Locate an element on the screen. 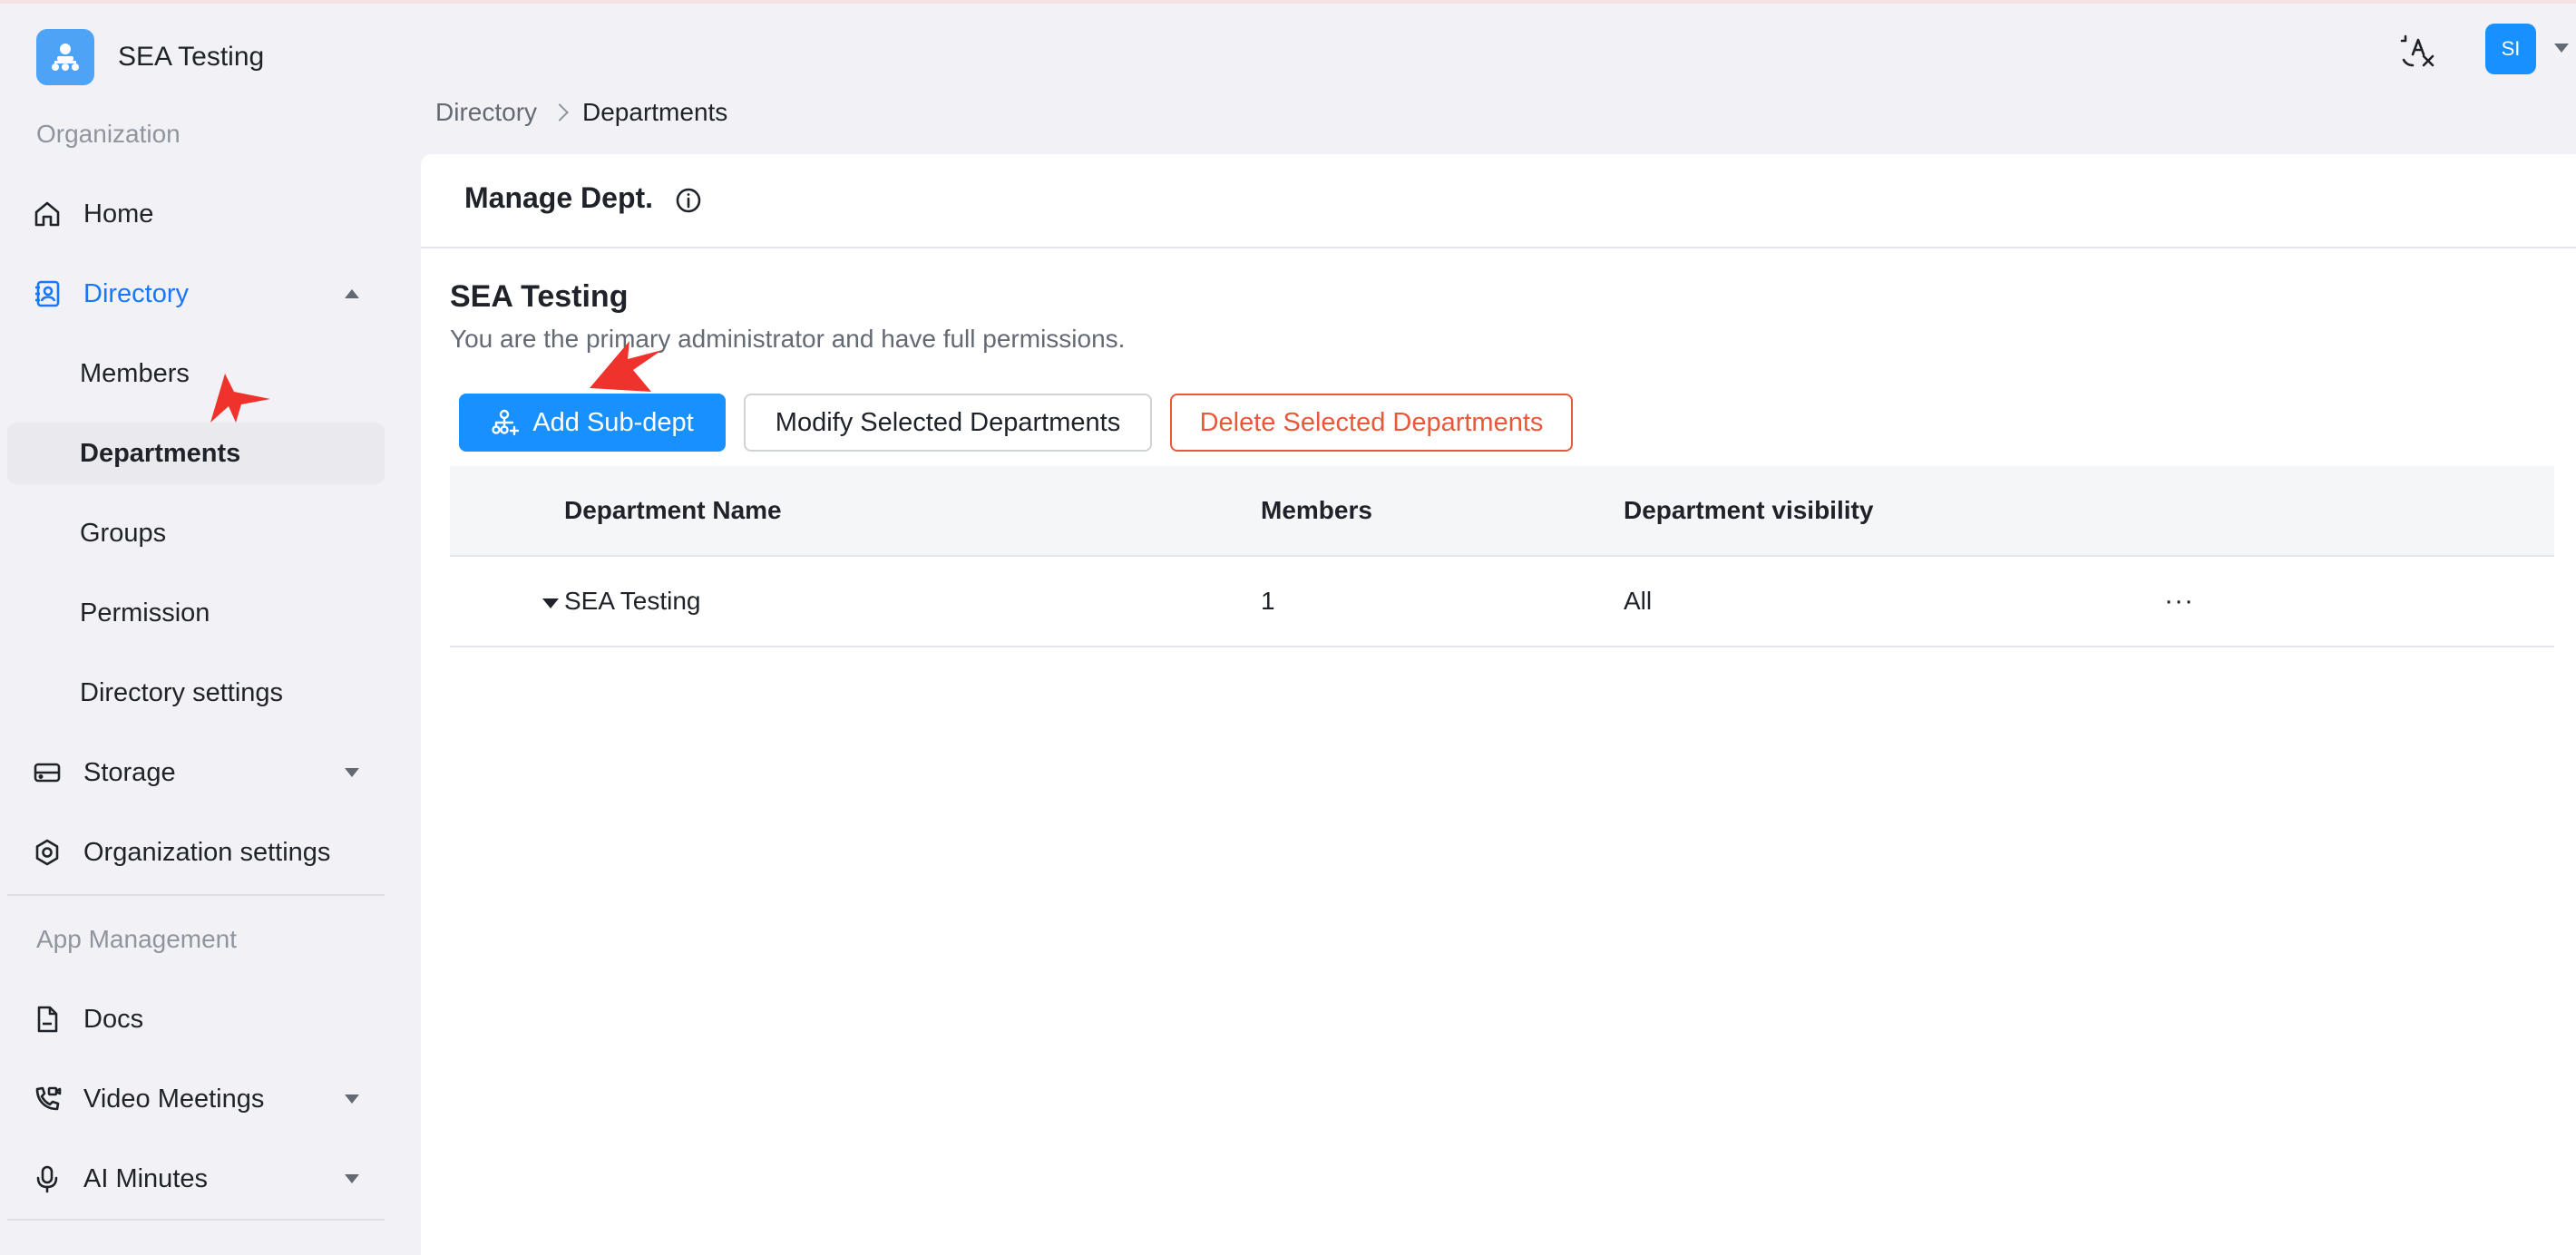 Image resolution: width=2576 pixels, height=1255 pixels. page-title: Manage Dept. is located at coordinates (559, 197).